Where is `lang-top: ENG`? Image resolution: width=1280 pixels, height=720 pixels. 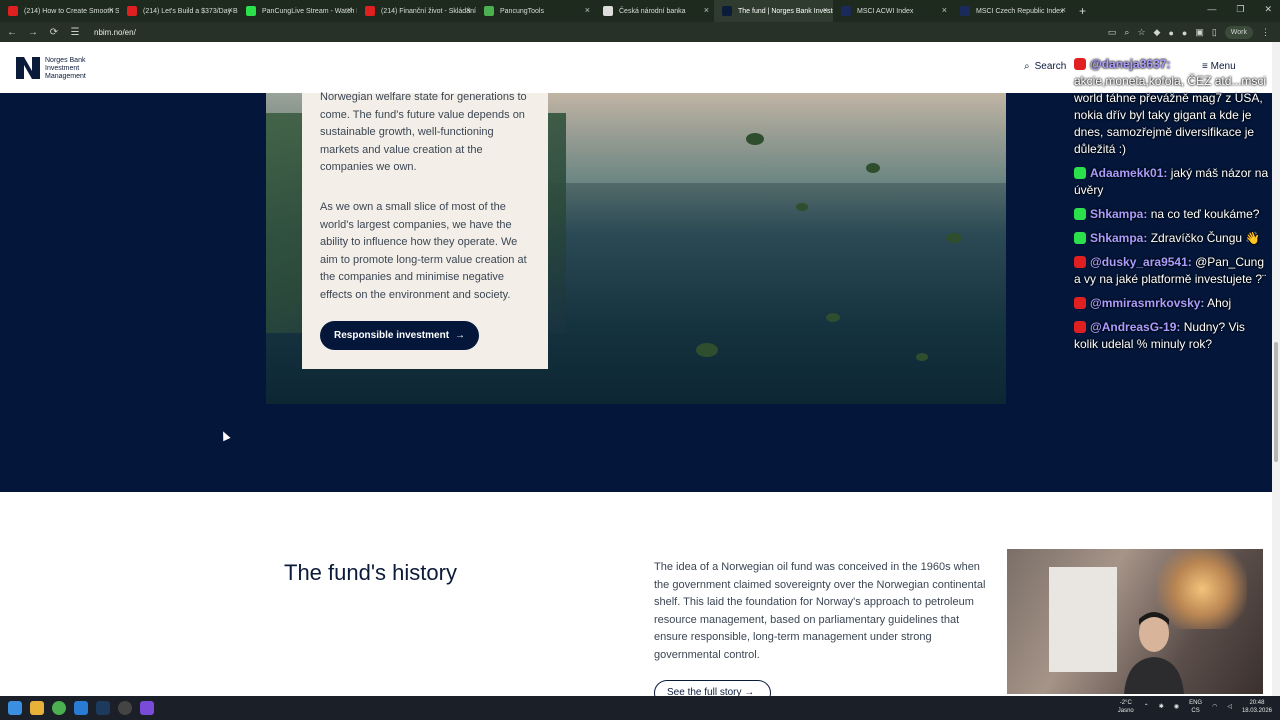
lang-top: ENG is located at coordinates (1196, 703).